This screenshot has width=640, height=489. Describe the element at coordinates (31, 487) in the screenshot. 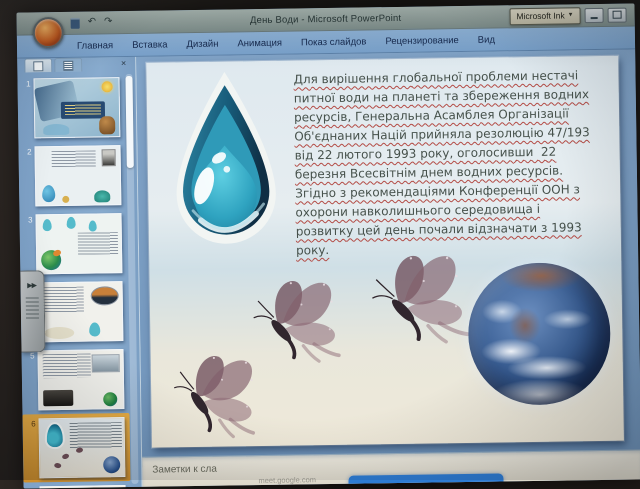

I see `slide-number: 7` at that location.